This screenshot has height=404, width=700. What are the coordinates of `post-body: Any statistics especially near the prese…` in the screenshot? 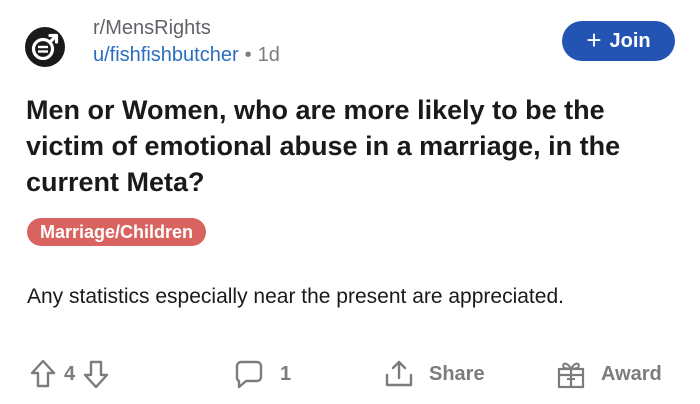 It's located at (295, 296).